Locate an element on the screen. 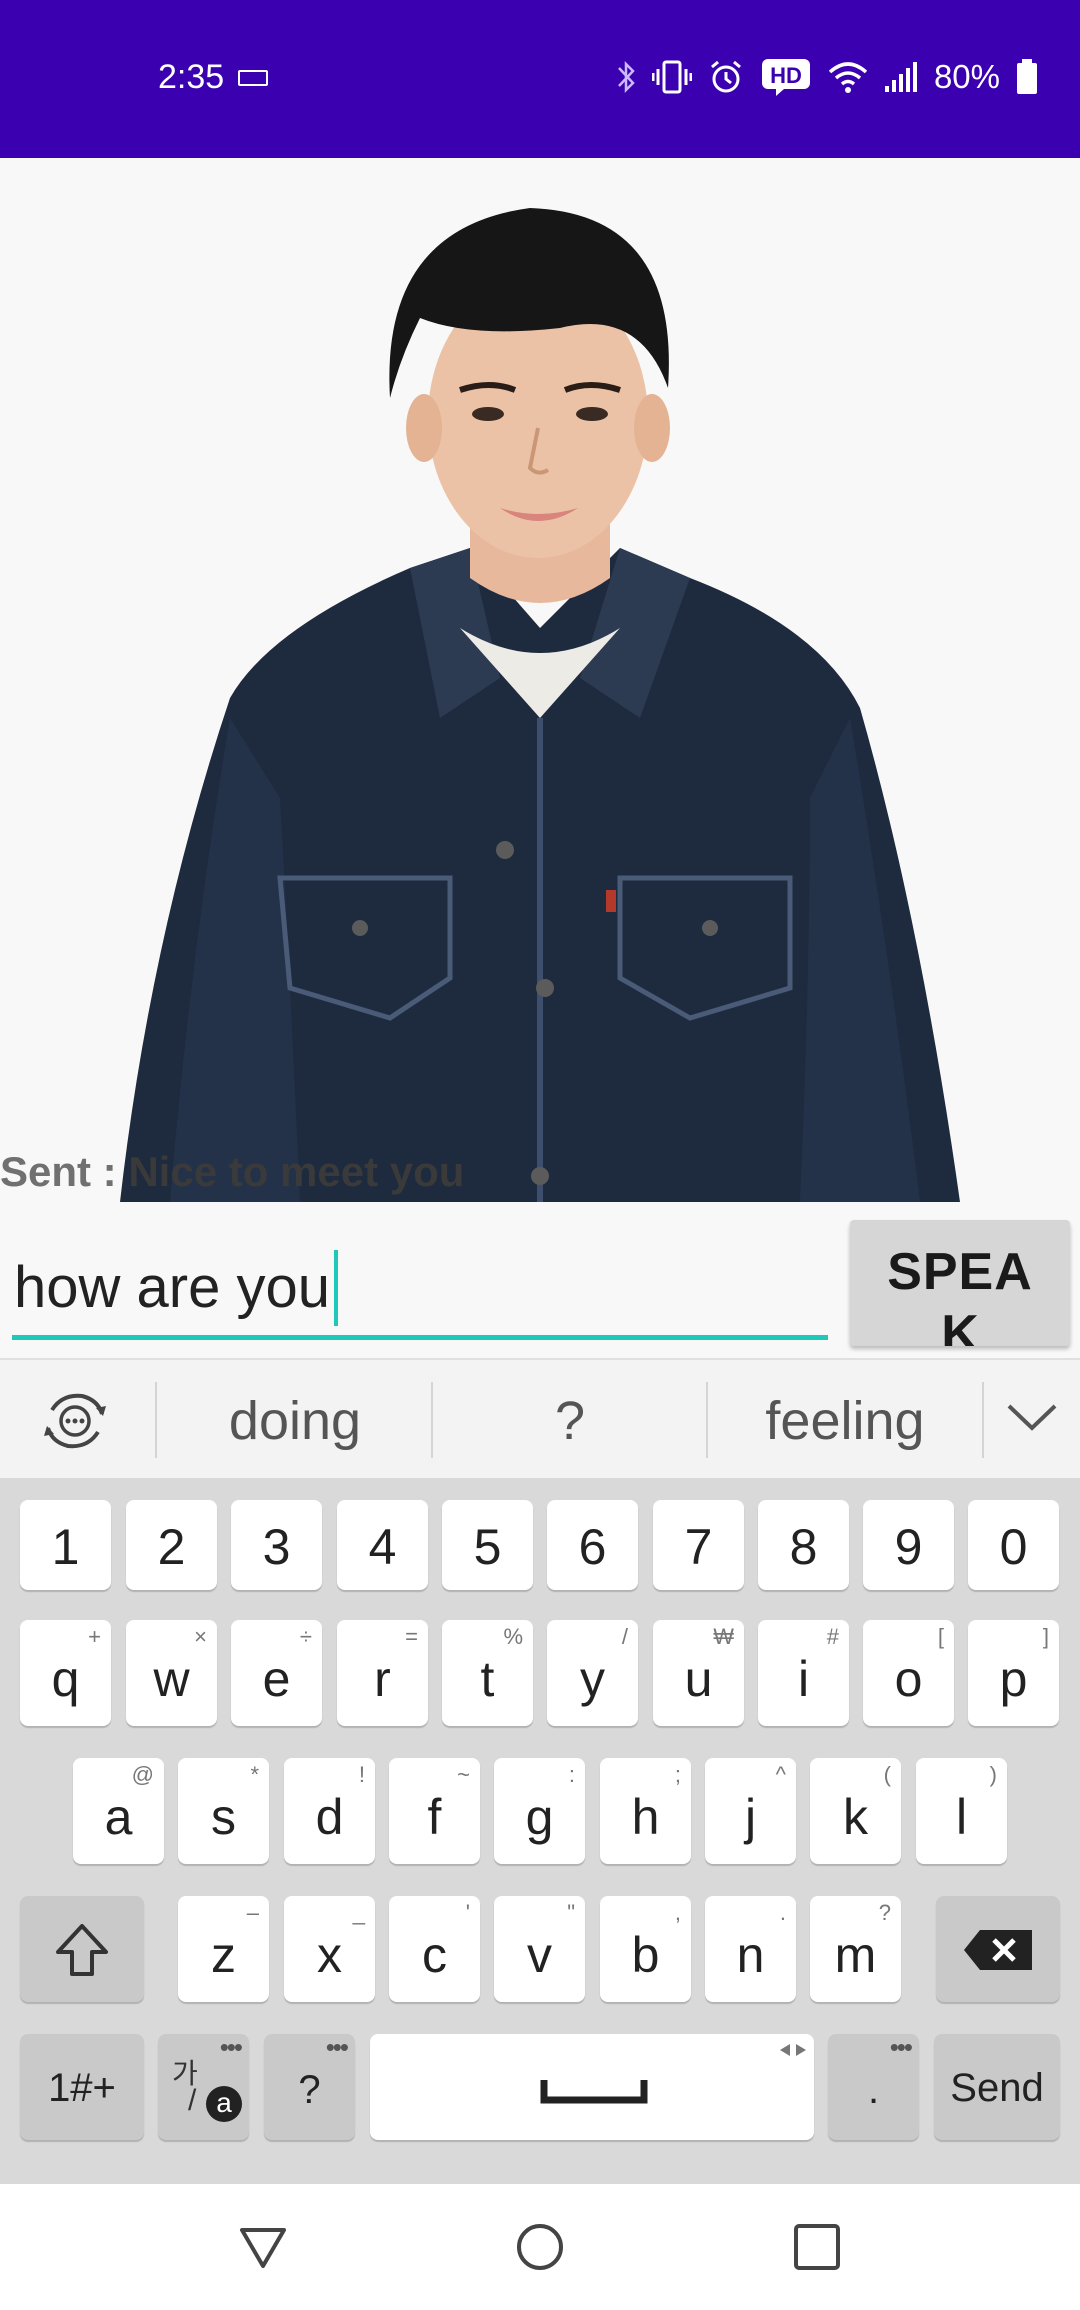 This screenshot has width=1080, height=2310. key-label: t is located at coordinates (487, 1679).